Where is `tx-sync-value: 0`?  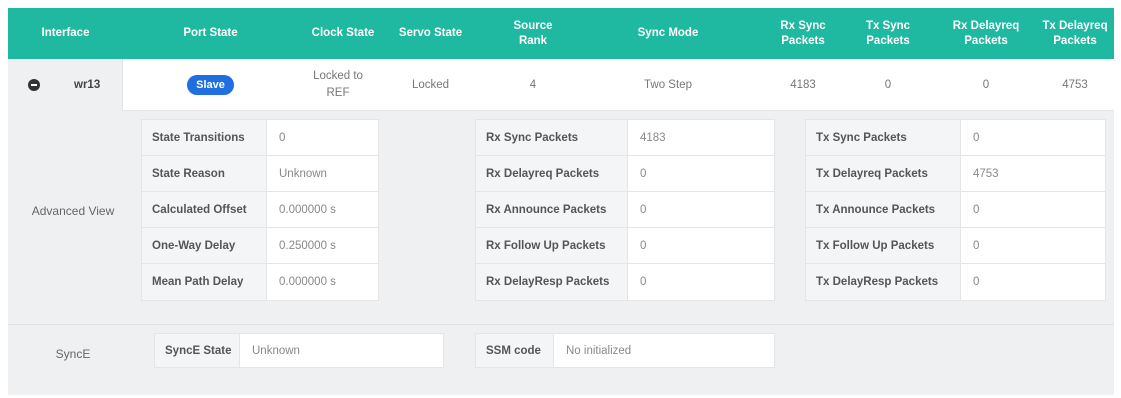
tx-sync-value: 0 is located at coordinates (976, 137).